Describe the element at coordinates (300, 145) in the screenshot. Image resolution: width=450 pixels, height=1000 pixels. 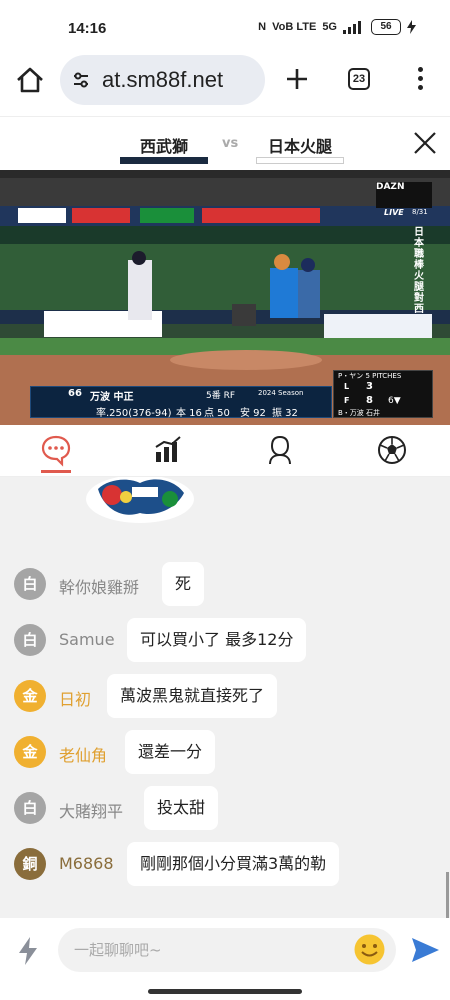
I see `away-team-tab: 日本火腿` at that location.